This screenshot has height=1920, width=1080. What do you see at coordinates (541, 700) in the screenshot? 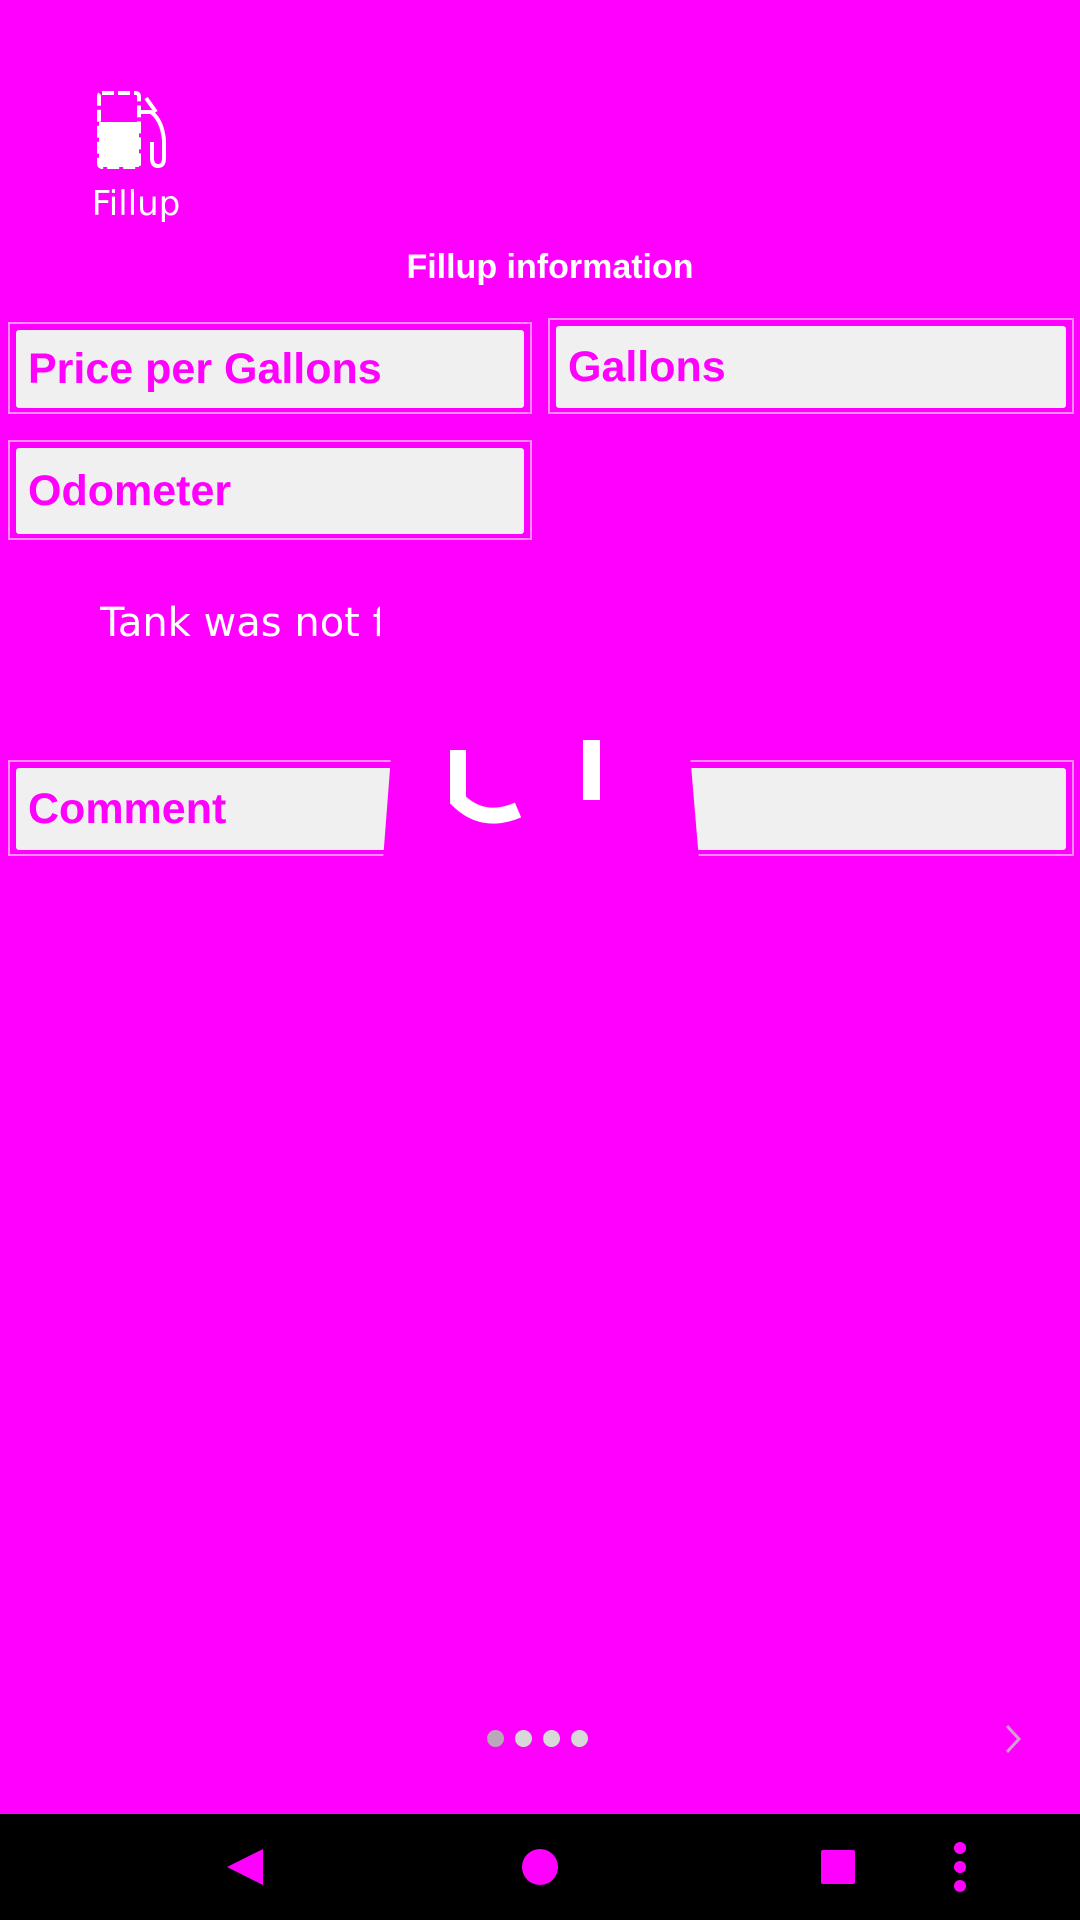
I see `overlay-shape` at bounding box center [541, 700].